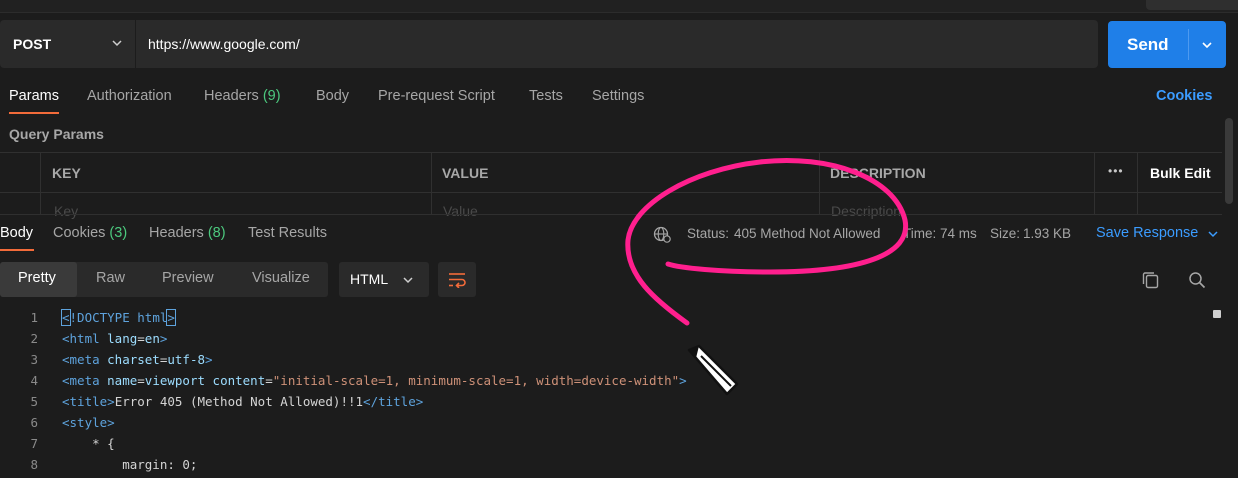 Image resolution: width=1238 pixels, height=478 pixels. I want to click on annotation-overlay, so click(767, 276).